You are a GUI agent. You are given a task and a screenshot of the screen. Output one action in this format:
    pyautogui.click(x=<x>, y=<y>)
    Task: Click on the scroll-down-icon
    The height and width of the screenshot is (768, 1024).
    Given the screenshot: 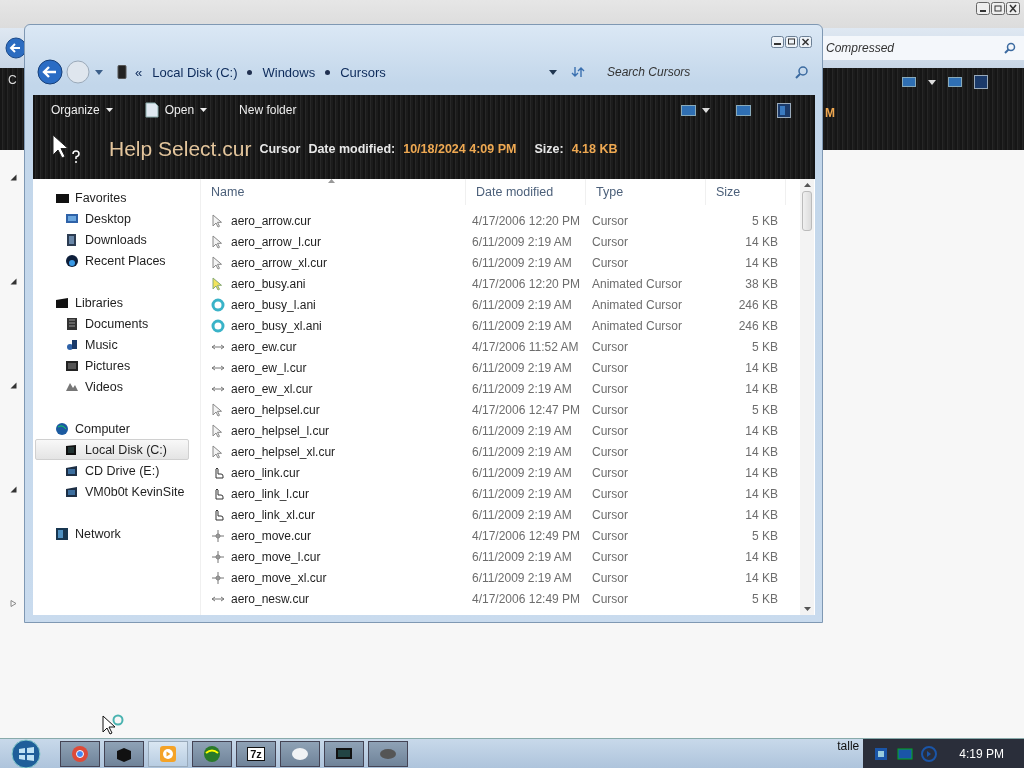 What is the action you would take?
    pyautogui.click(x=807, y=609)
    